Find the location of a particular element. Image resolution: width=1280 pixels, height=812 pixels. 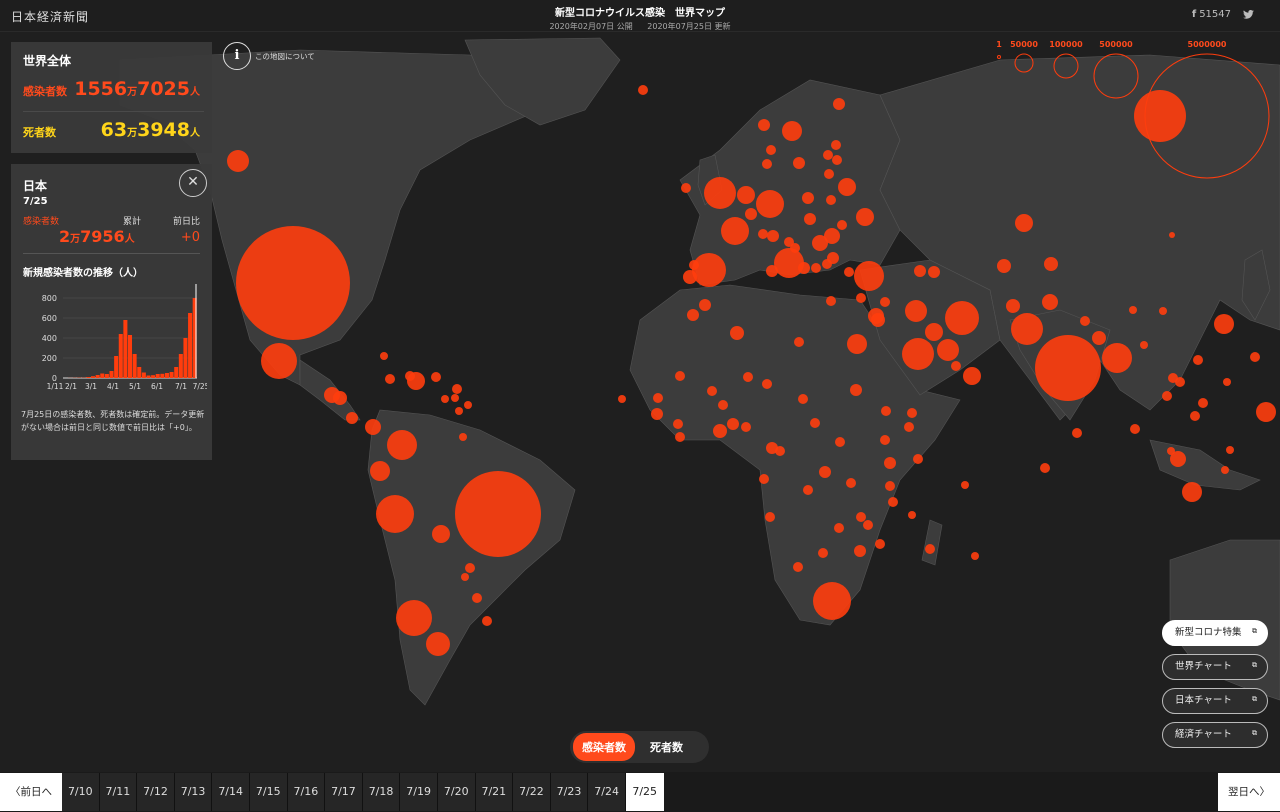

date-button: 7/22 is located at coordinates (532, 792).